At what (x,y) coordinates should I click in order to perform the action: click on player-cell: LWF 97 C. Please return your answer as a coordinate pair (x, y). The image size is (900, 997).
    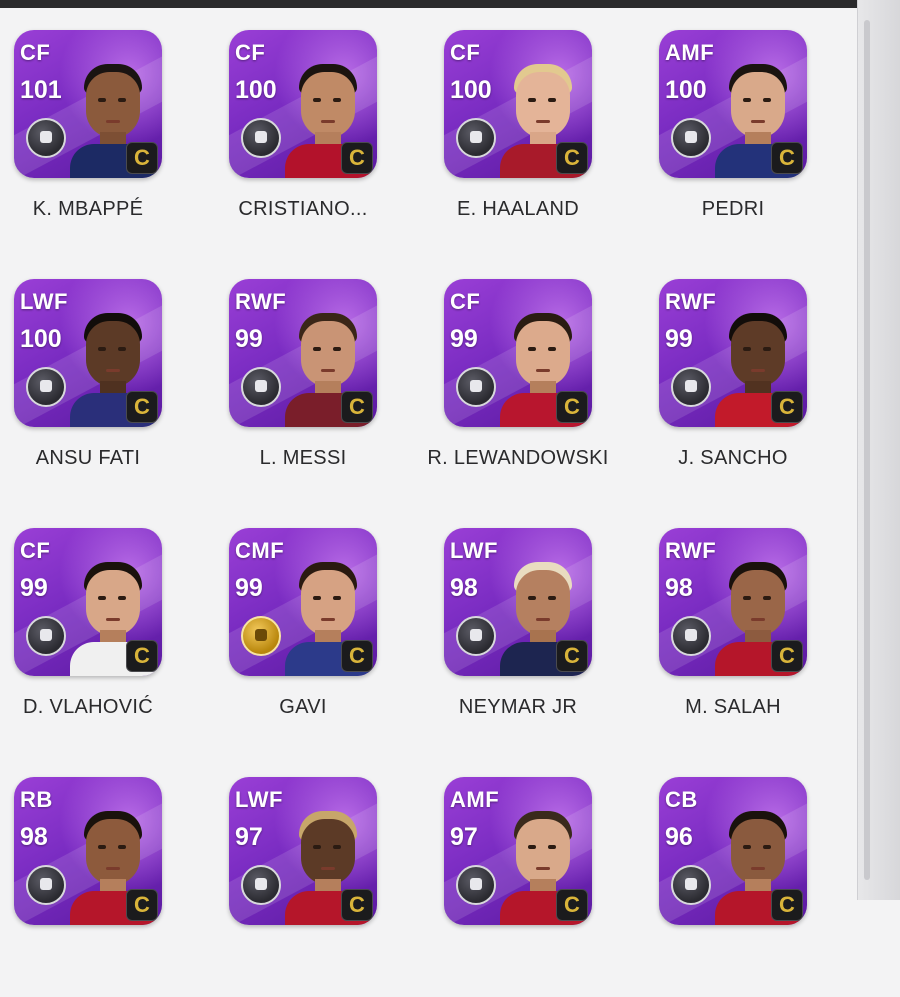
    Looking at the image, I should click on (317, 887).